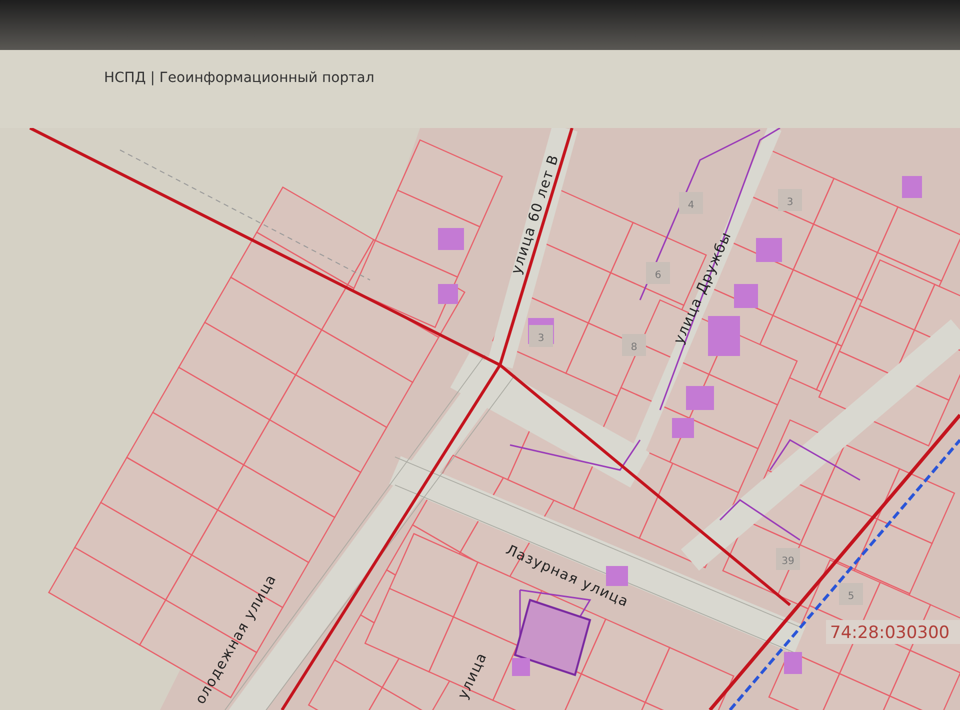  Describe the element at coordinates (851, 596) in the screenshot. I see `parcel-number: 5` at that location.